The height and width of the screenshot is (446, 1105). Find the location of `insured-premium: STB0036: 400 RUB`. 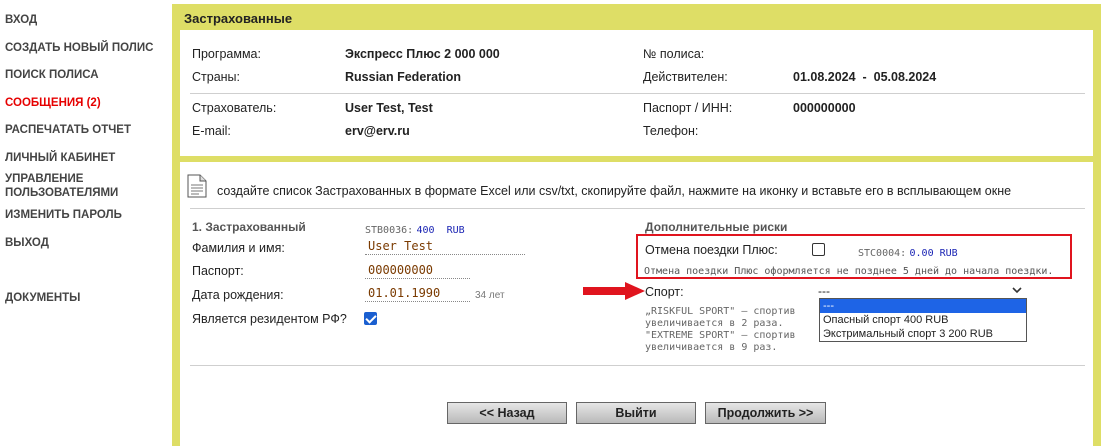

insured-premium: STB0036: 400 RUB is located at coordinates (415, 229).